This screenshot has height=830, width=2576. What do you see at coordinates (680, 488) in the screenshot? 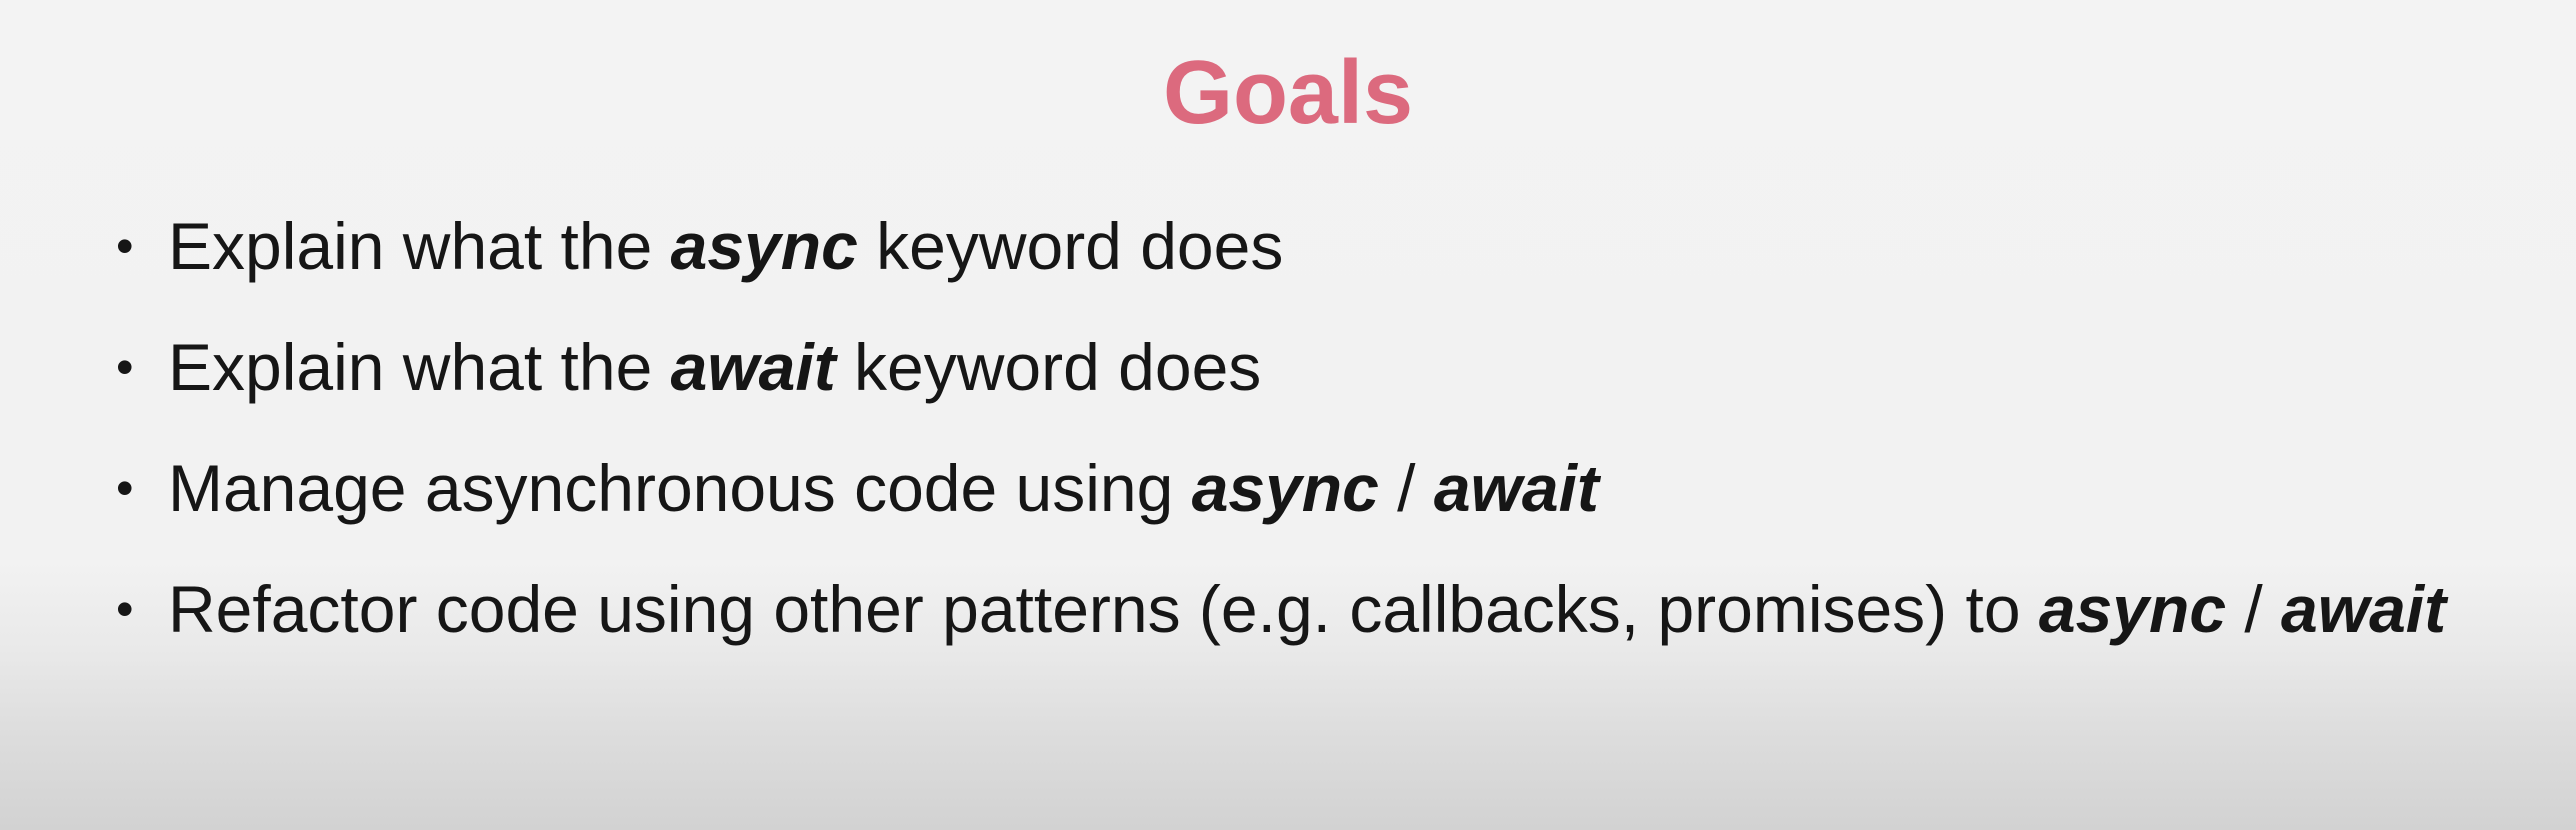
I see `goal-text: Manage asynchronous code using` at bounding box center [680, 488].